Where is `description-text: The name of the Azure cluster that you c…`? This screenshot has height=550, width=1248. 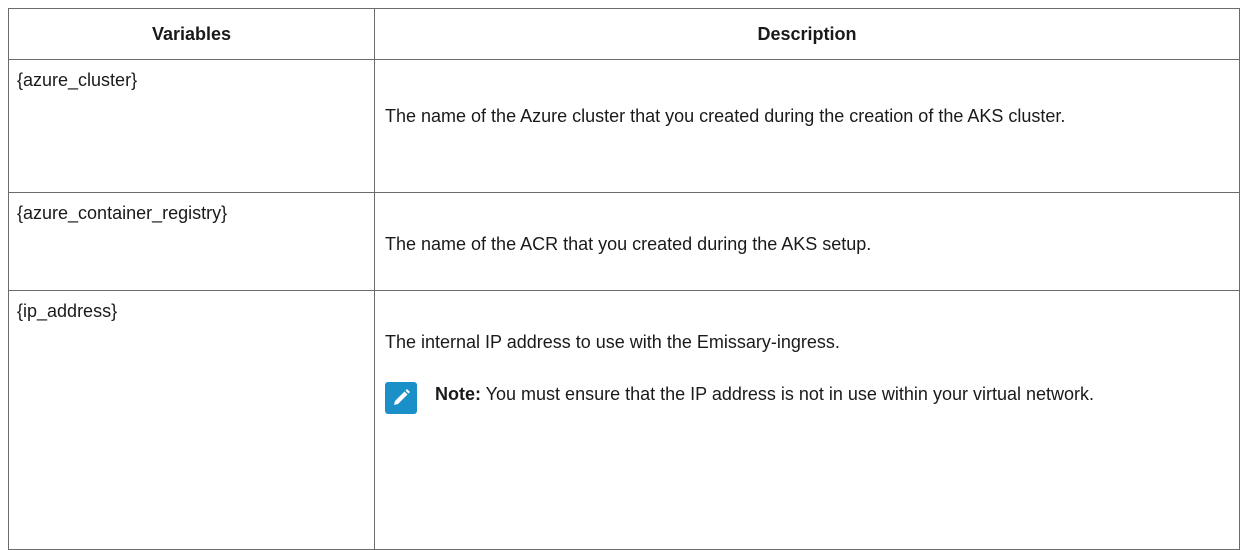
description-text: The name of the Azure cluster that you c… is located at coordinates (725, 116).